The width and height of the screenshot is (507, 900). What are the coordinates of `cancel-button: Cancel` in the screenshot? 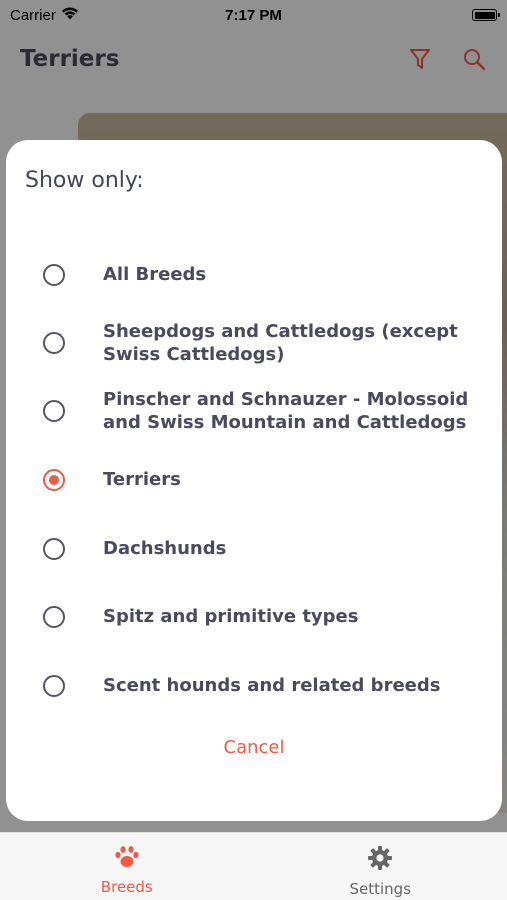 It's located at (254, 747).